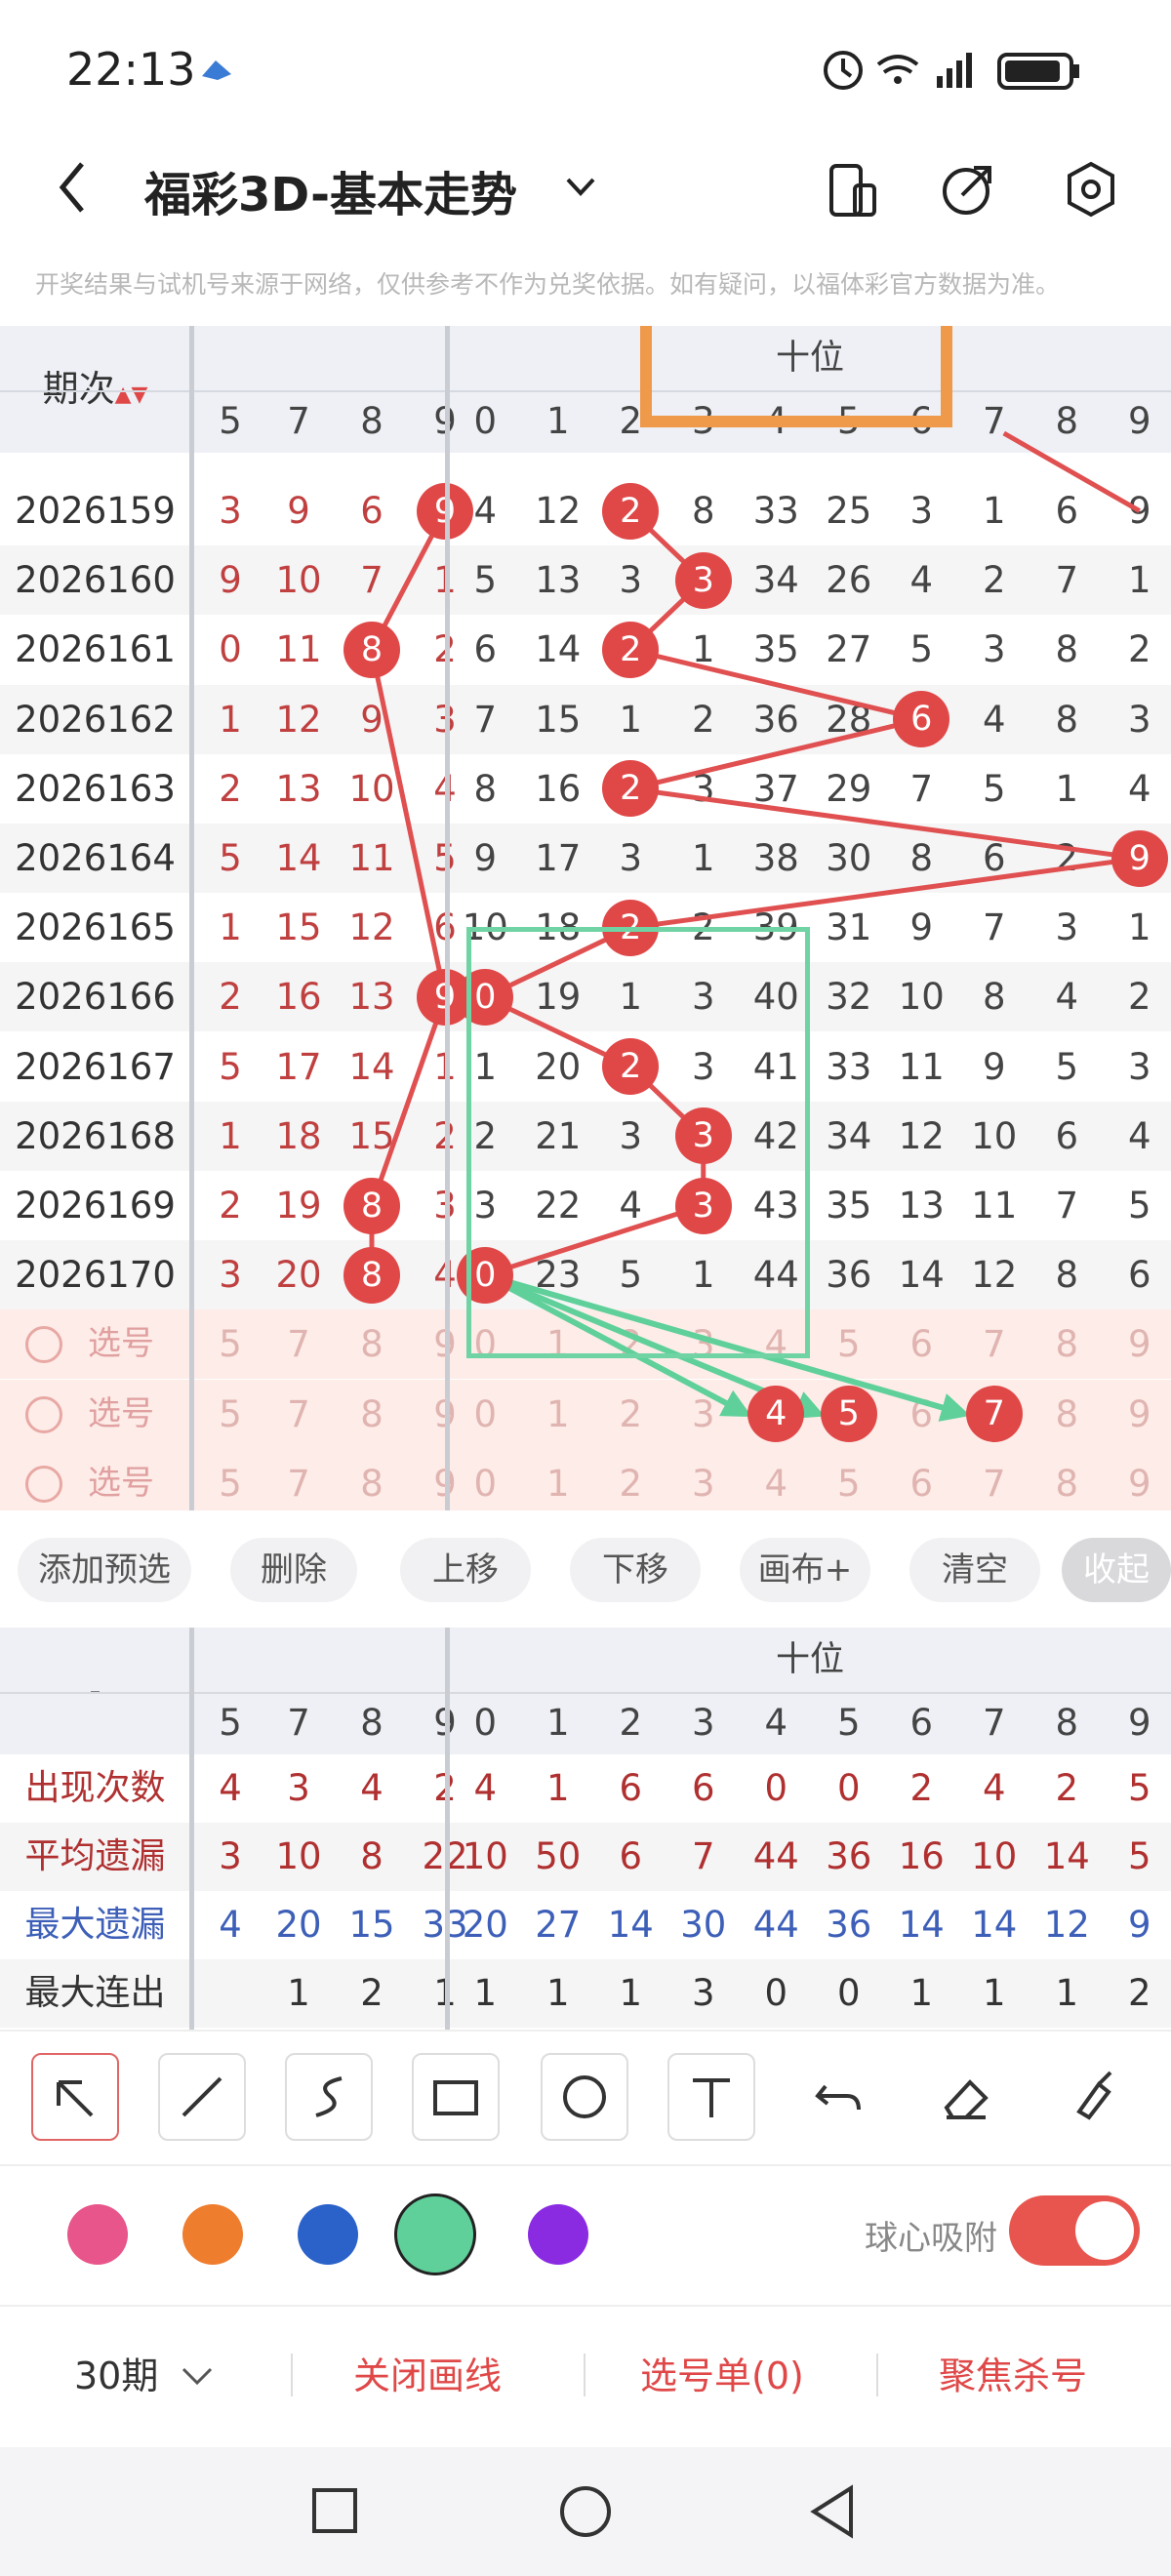 The width and height of the screenshot is (1171, 2576). I want to click on stats-cell: 9, so click(1139, 1925).